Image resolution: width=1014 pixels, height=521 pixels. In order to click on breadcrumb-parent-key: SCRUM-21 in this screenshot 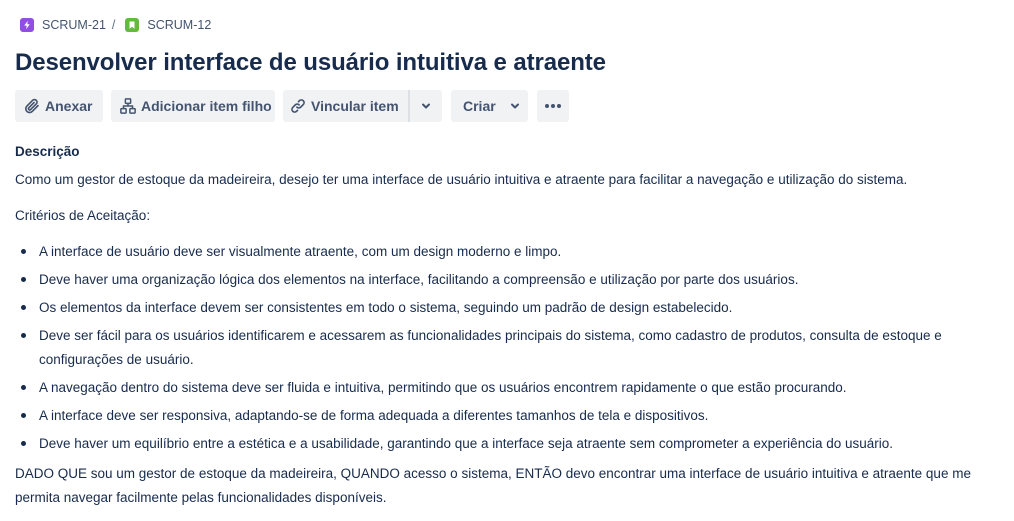, I will do `click(74, 25)`.